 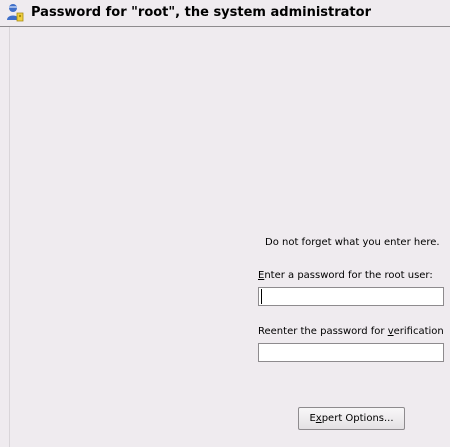 I want to click on password-label-suffix: nter a password for the root user:, so click(x=348, y=275).